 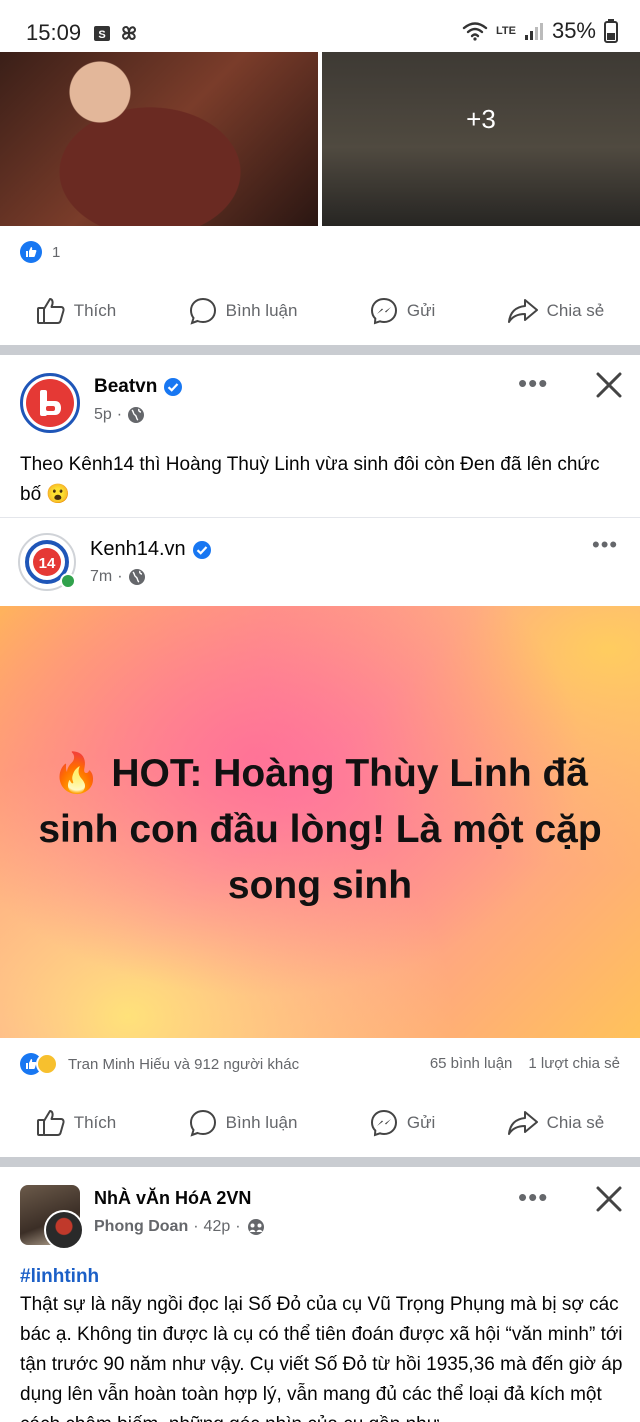 I want to click on group-privacy-icon, so click(x=255, y=1227).